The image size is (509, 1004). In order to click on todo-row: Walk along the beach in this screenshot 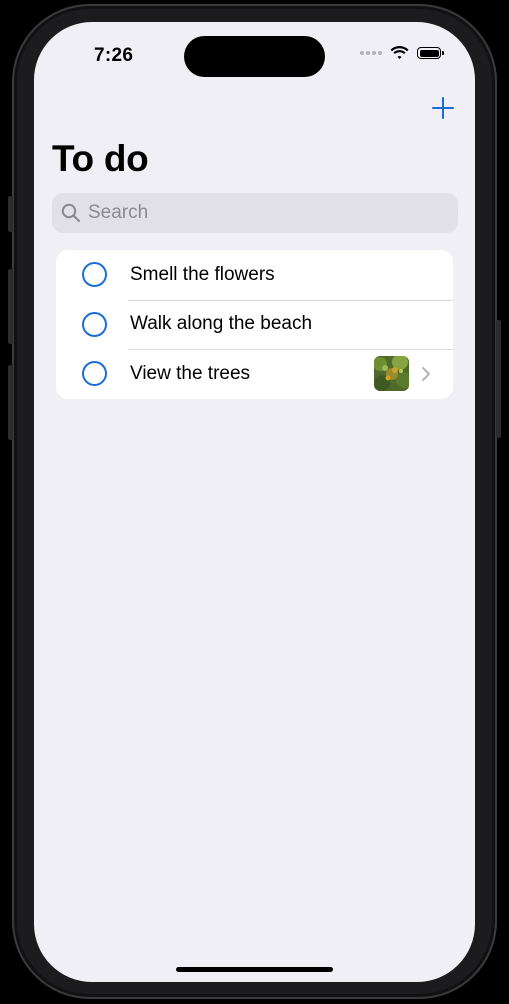, I will do `click(254, 324)`.